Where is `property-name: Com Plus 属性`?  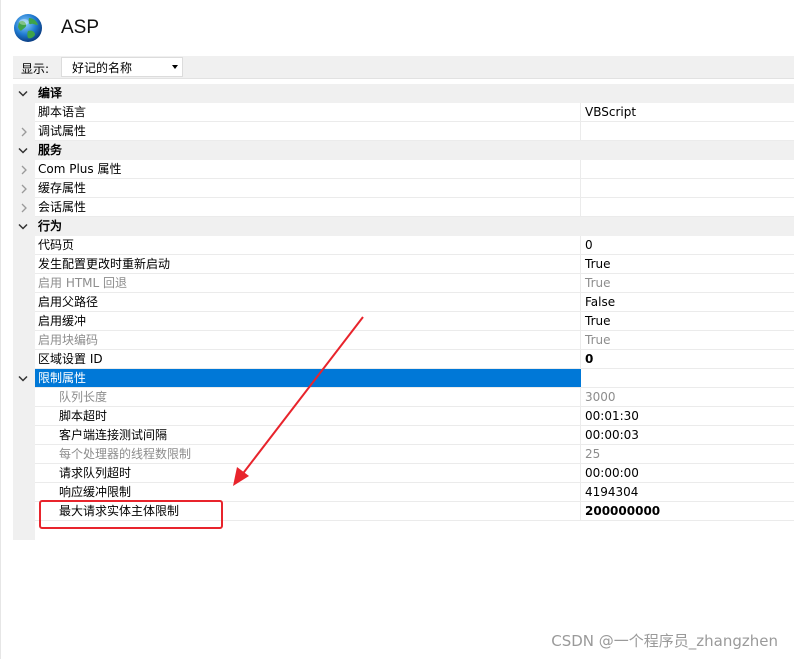
property-name: Com Plus 属性 is located at coordinates (308, 169).